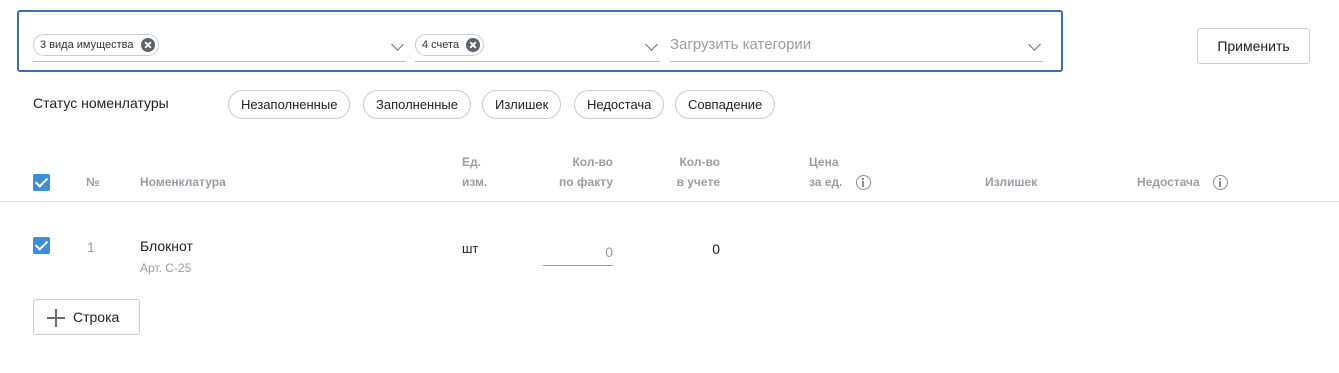 The image size is (1339, 373). Describe the element at coordinates (41, 245) in the screenshot. I see `row-checkbox` at that location.